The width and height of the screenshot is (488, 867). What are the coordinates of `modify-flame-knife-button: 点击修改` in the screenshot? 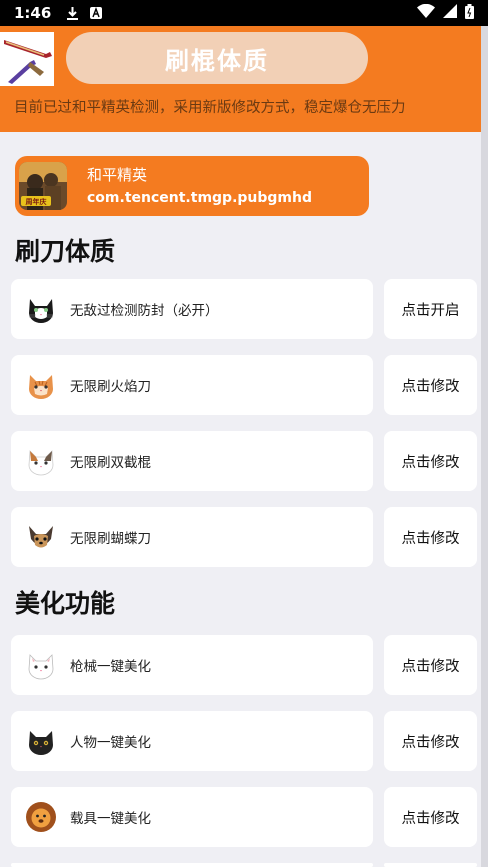 It's located at (430, 385).